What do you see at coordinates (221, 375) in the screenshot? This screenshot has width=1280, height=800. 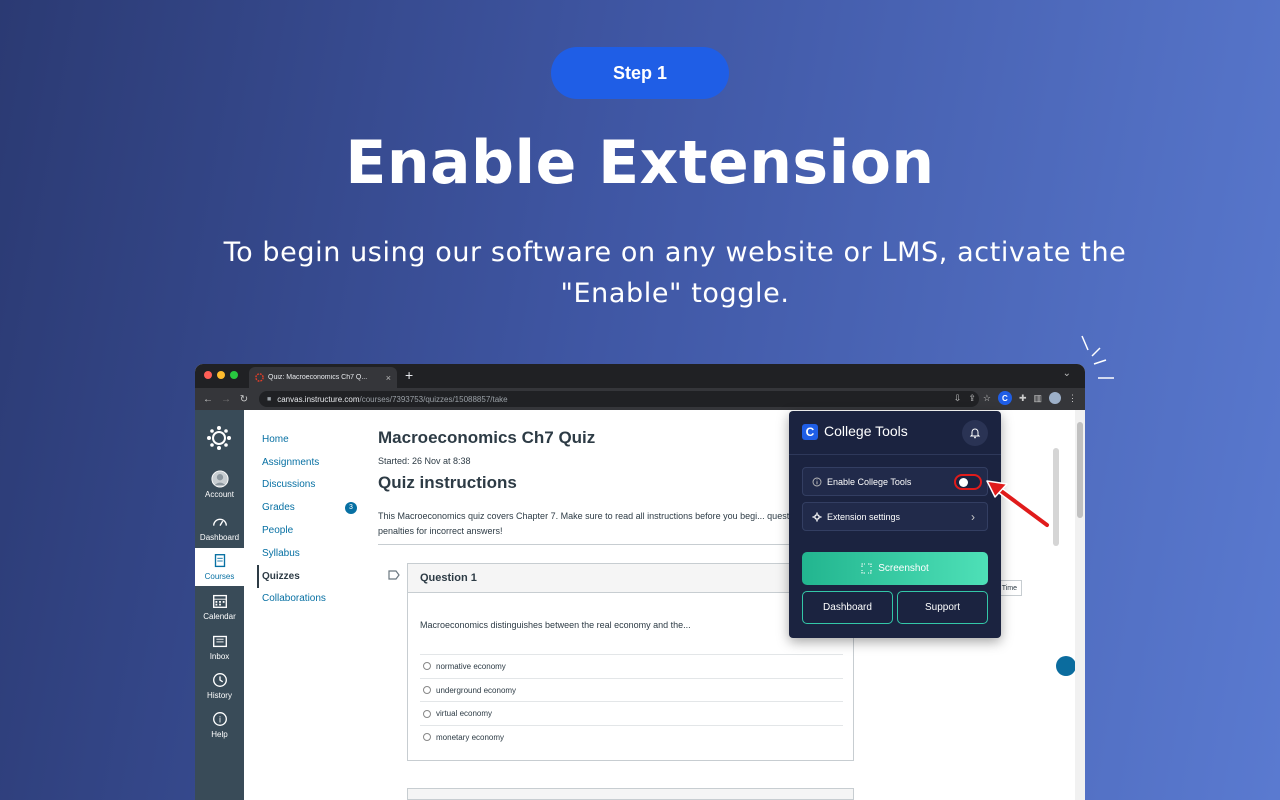 I see `minimize-window-dot` at bounding box center [221, 375].